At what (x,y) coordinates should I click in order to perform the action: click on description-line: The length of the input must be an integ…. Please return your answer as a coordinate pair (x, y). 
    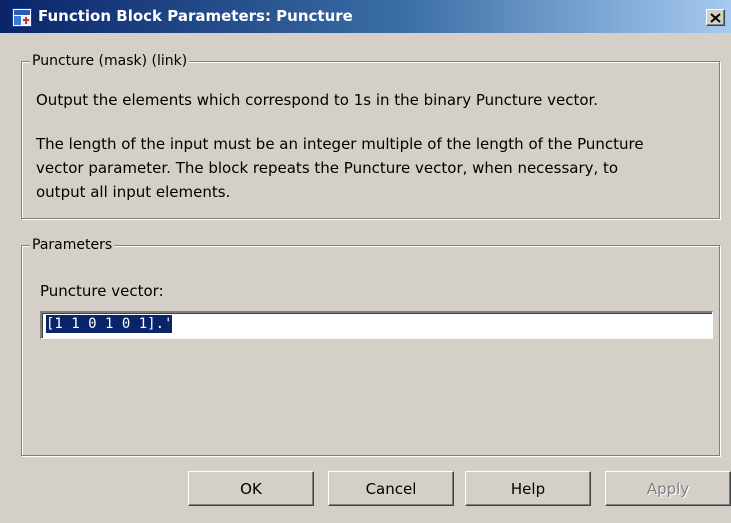
    Looking at the image, I should click on (340, 144).